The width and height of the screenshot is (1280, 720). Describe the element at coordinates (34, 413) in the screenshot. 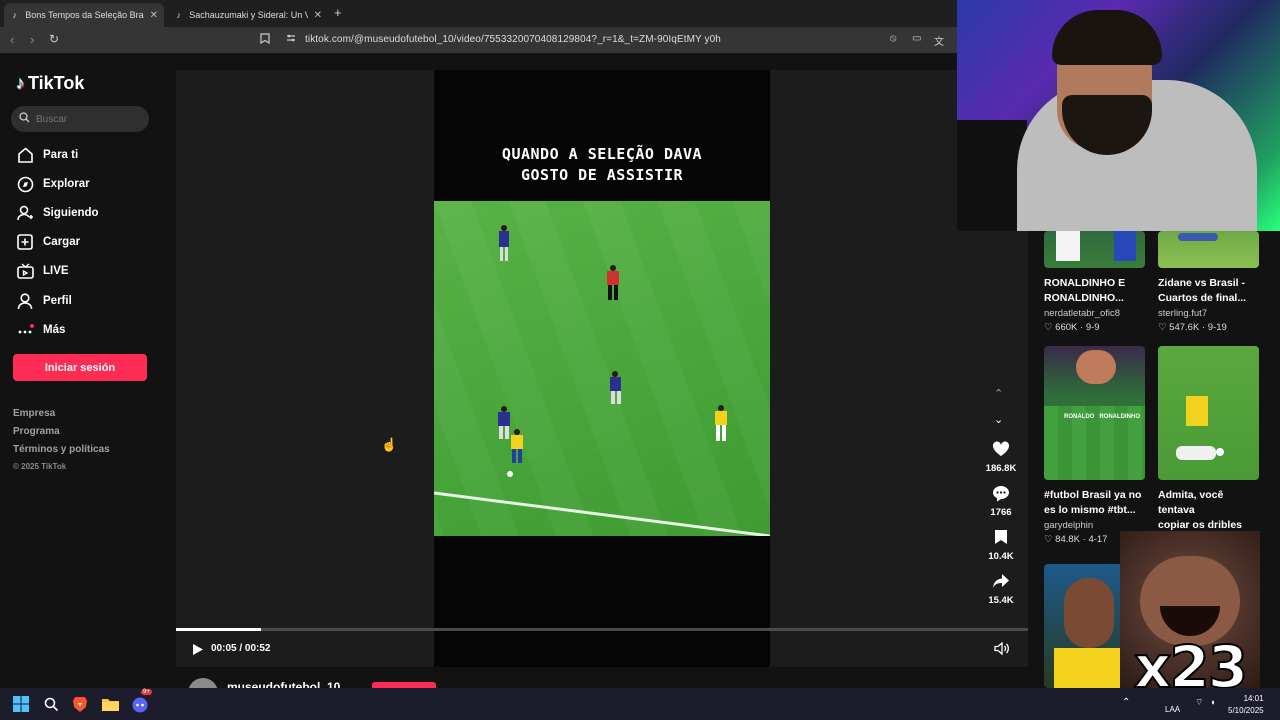

I see `footer-link-empresa: Empresa` at that location.